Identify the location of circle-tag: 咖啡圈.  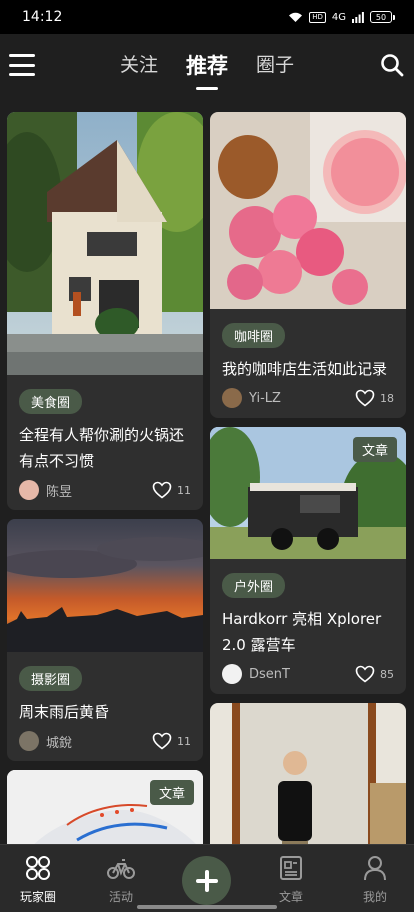
(254, 335).